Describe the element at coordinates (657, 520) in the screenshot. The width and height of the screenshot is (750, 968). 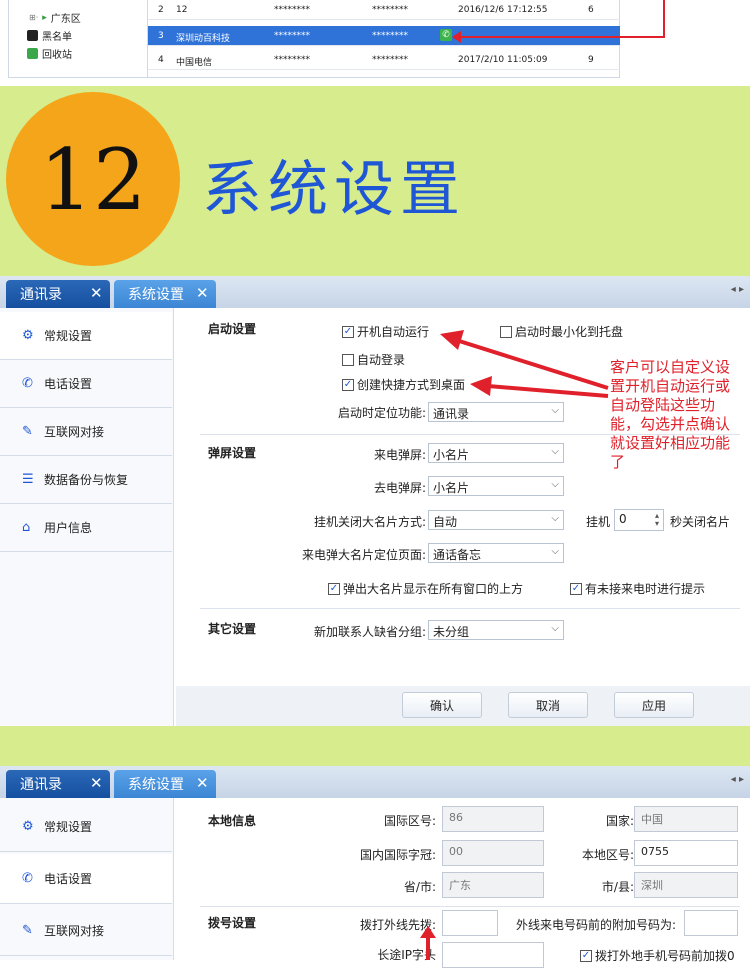
I see `spinner-icon: ▴ ▾` at that location.